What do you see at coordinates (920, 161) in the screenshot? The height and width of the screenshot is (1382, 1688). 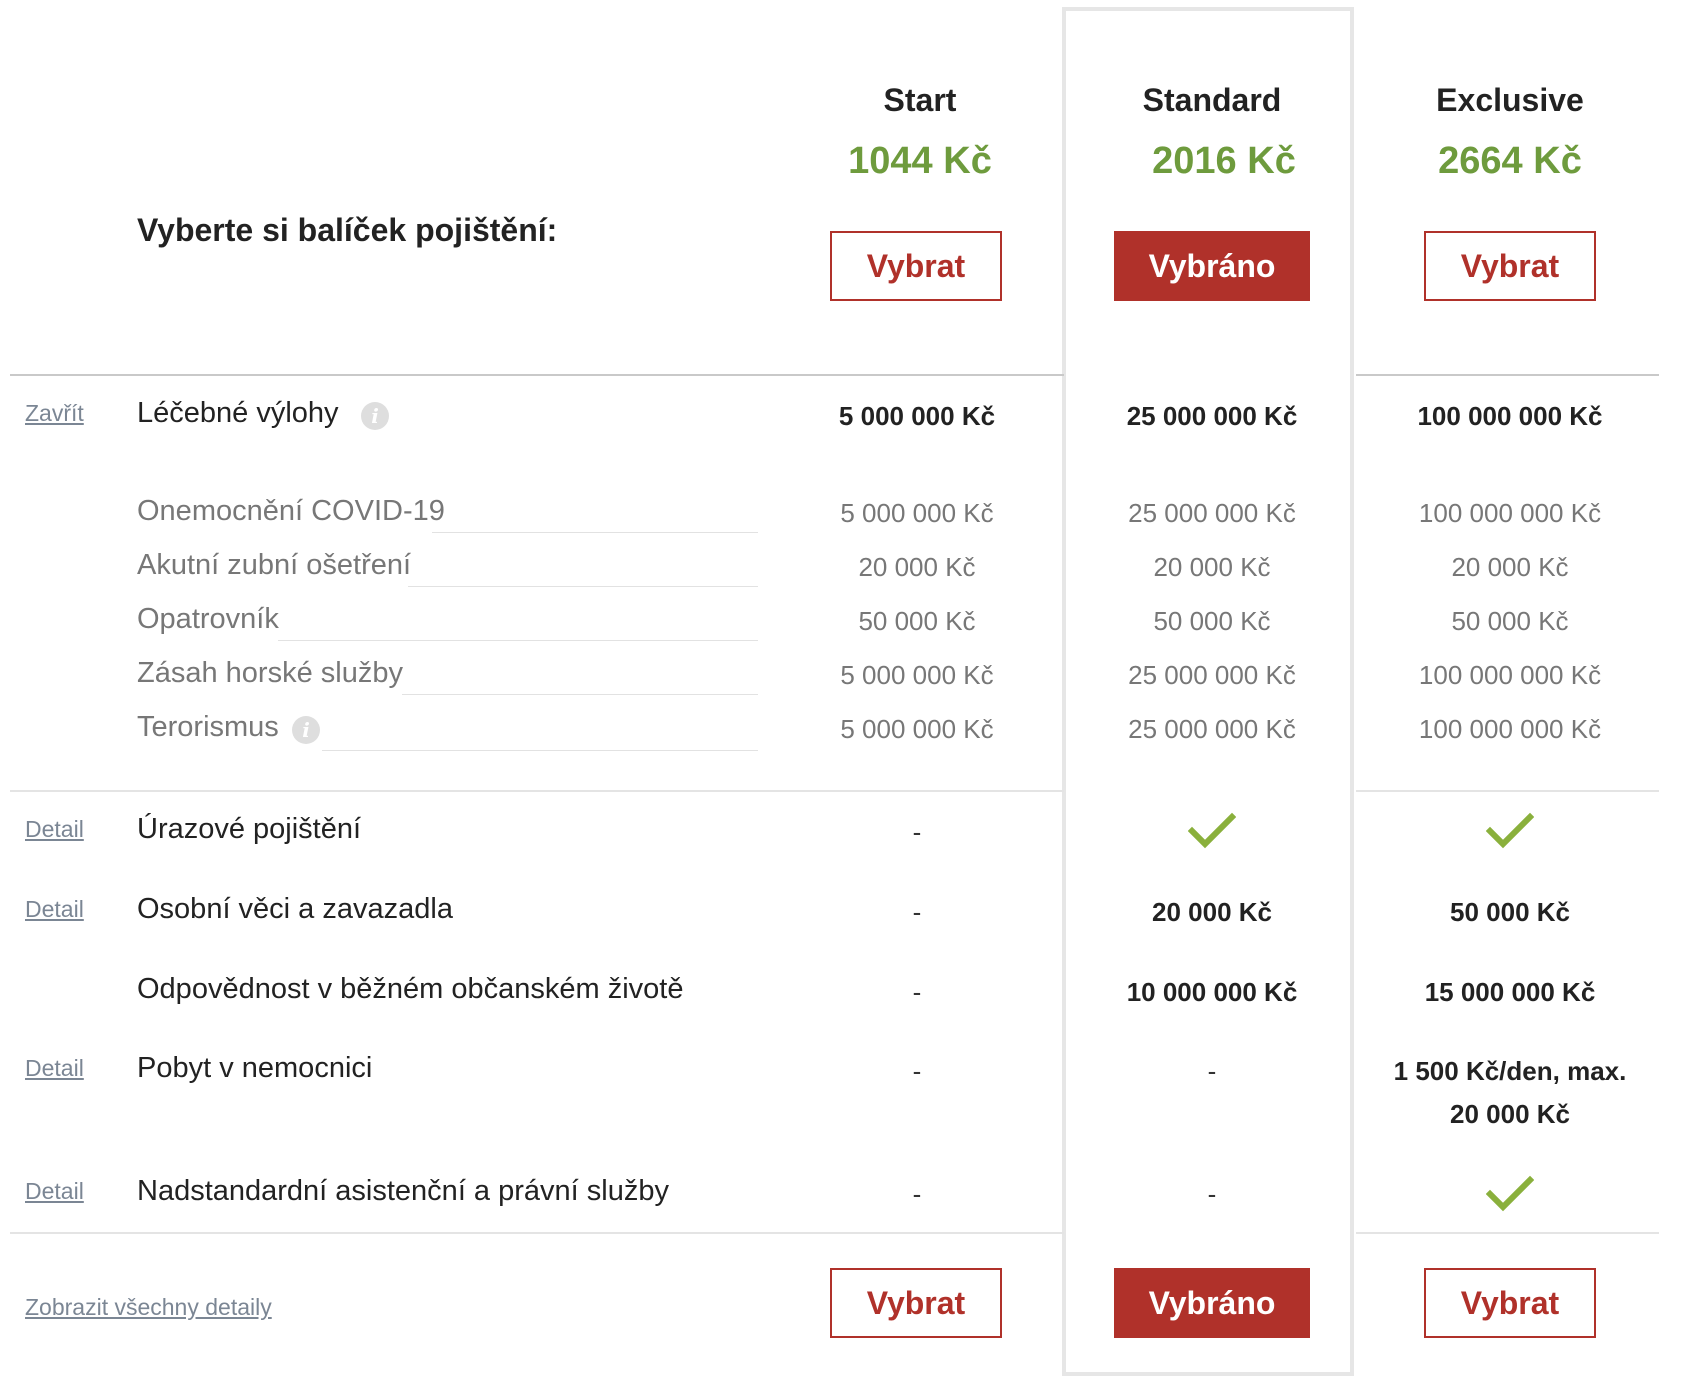 I see `plan-price-start: 1044 Kč` at bounding box center [920, 161].